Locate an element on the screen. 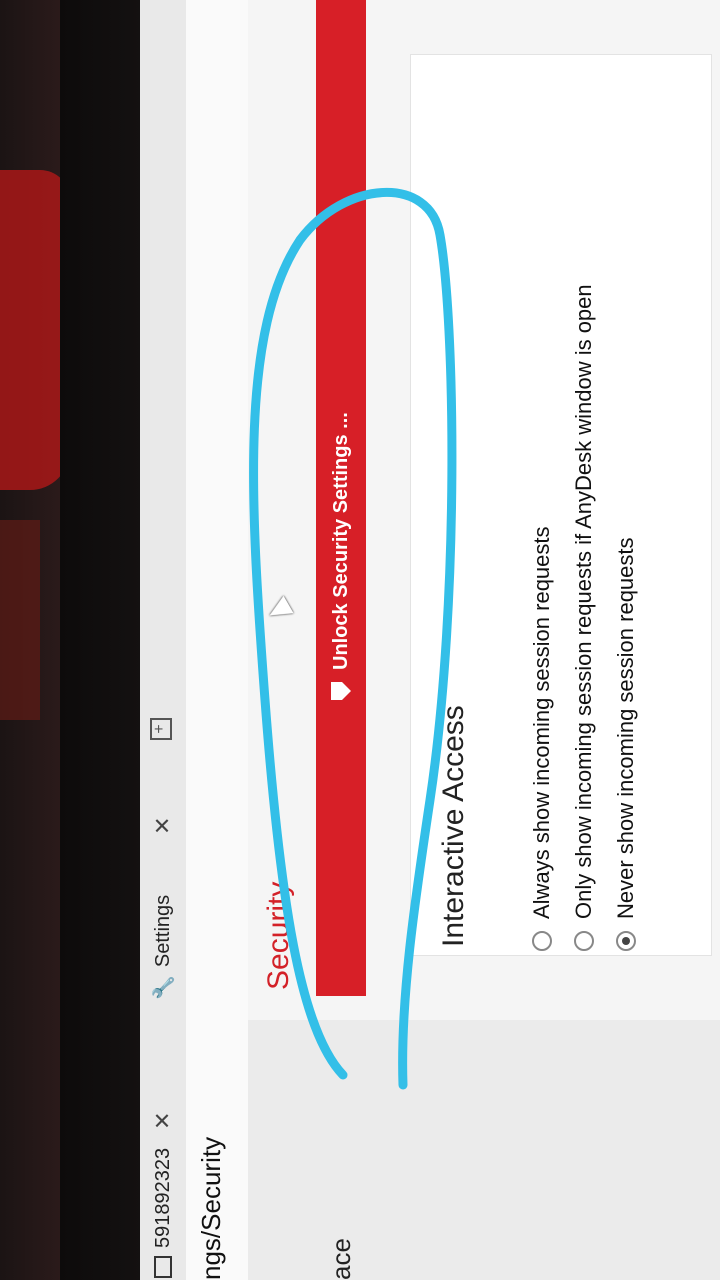 The image size is (720, 1280). settings-path: ngs/Security is located at coordinates (211, 1208).